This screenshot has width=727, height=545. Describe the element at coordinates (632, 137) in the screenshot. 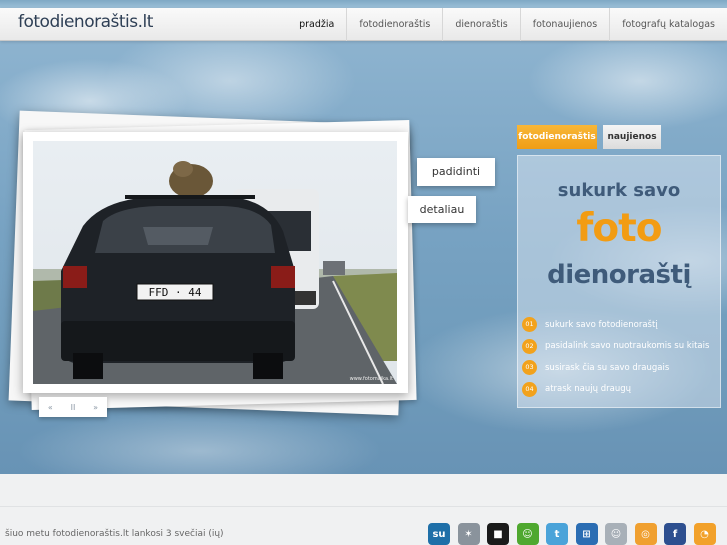

I see `tab-news: naujienos` at that location.